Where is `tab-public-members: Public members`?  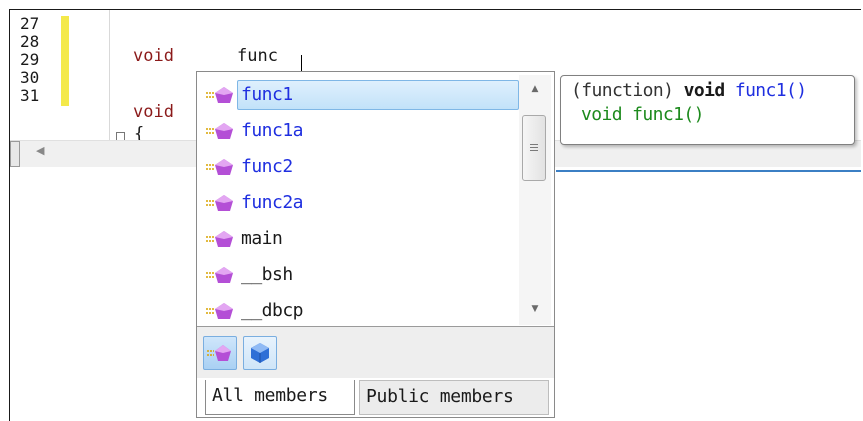
tab-public-members: Public members is located at coordinates (454, 397).